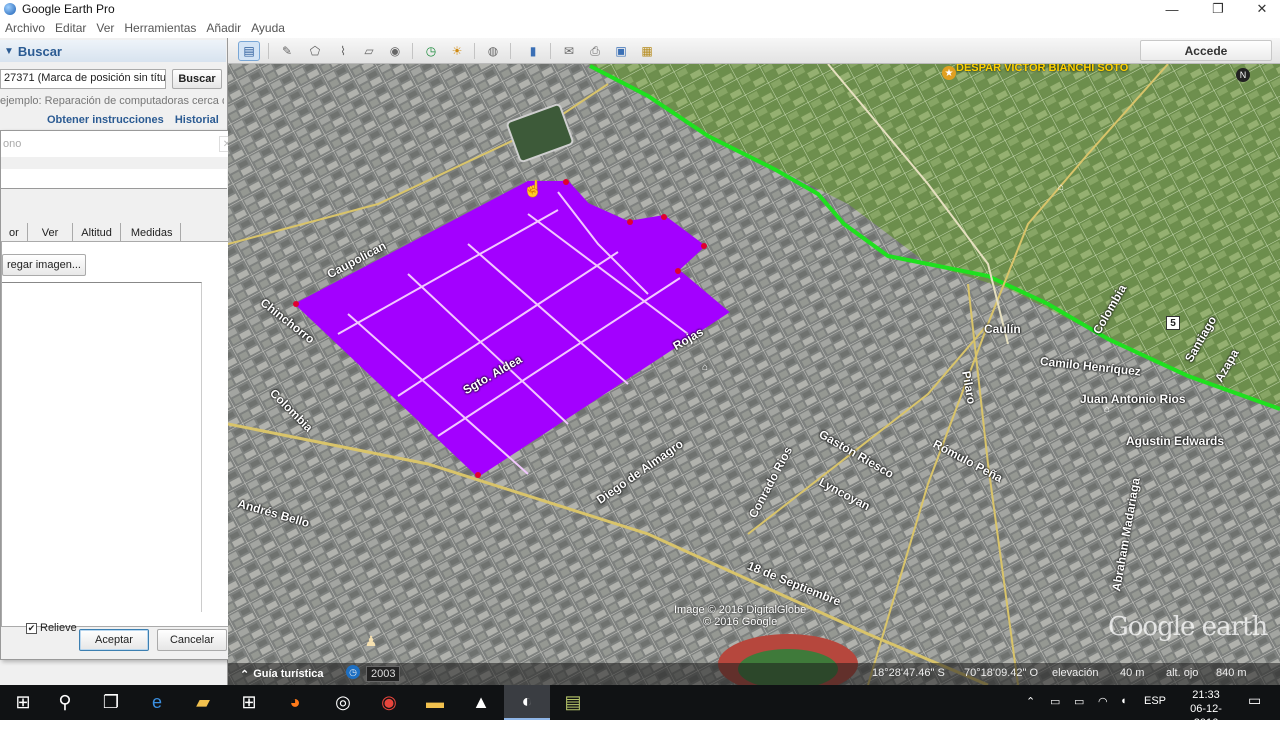 The height and width of the screenshot is (730, 1280). What do you see at coordinates (249, 702) in the screenshot?
I see `store-icon: ⊞` at bounding box center [249, 702].